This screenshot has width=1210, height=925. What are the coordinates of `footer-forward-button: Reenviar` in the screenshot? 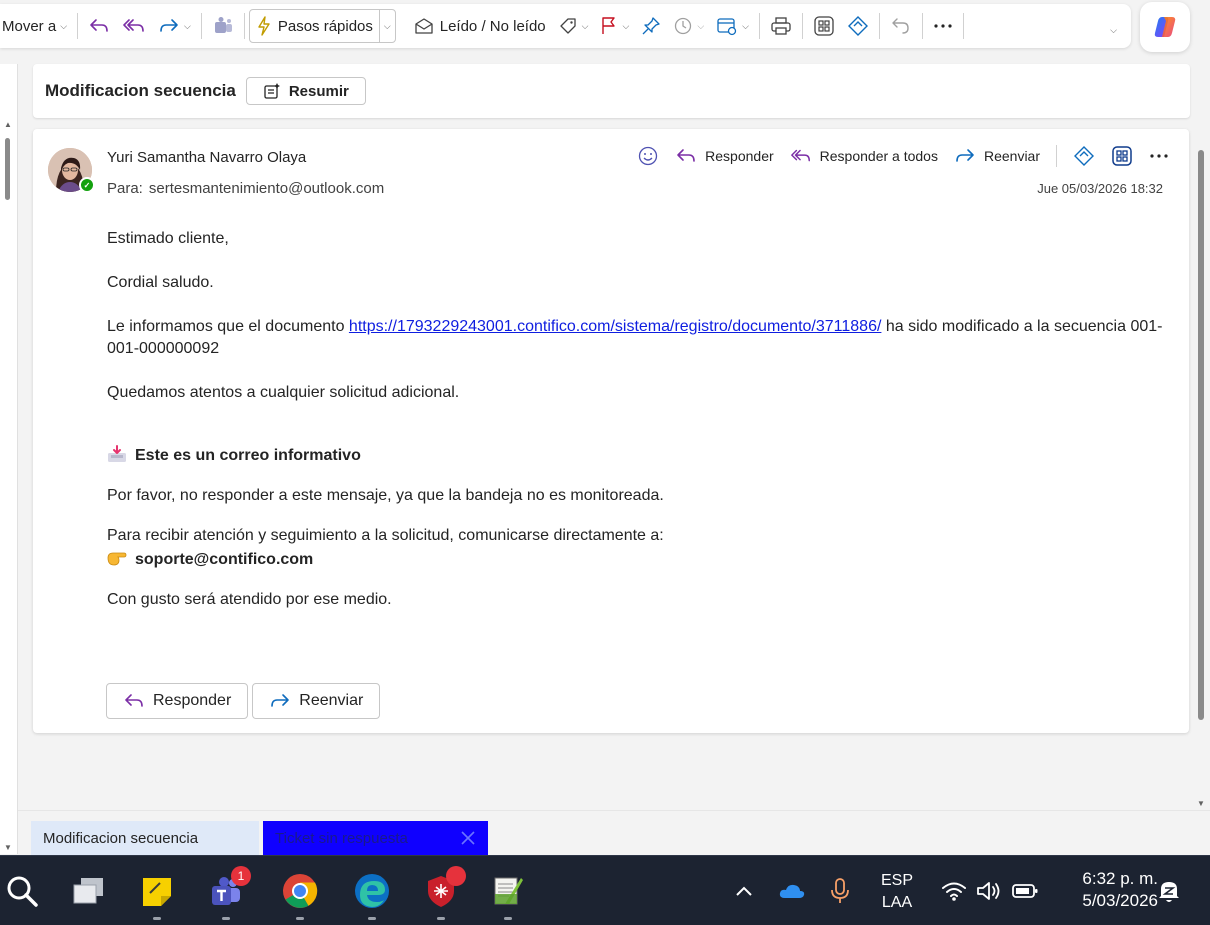 It's located at (316, 701).